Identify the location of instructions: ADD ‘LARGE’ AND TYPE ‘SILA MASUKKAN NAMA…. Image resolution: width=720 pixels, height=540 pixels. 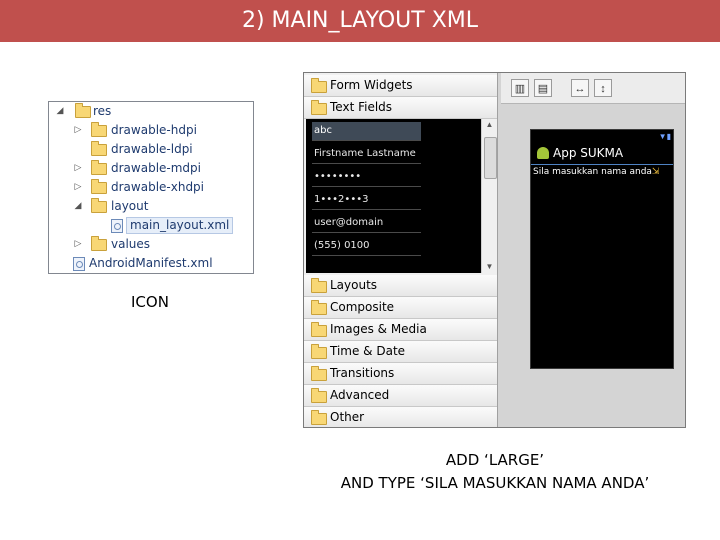
(495, 472).